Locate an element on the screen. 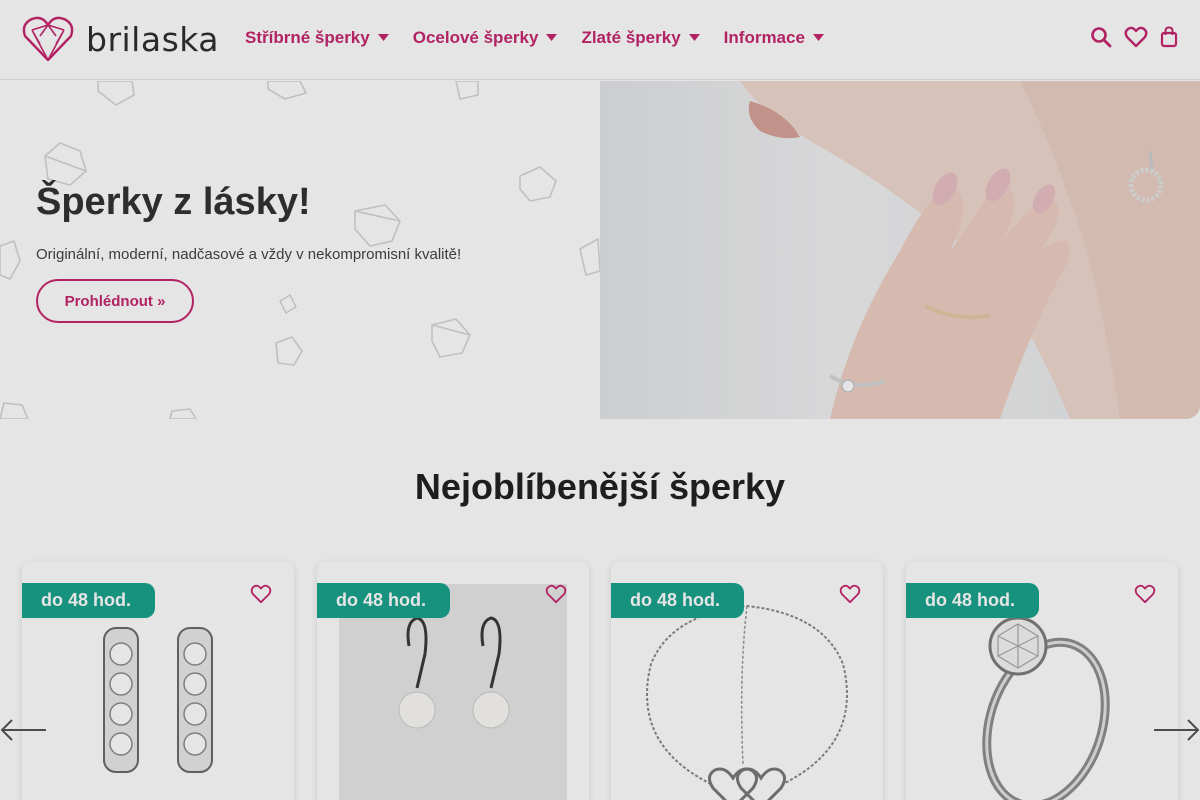  arrow-left-icon is located at coordinates (24, 730).